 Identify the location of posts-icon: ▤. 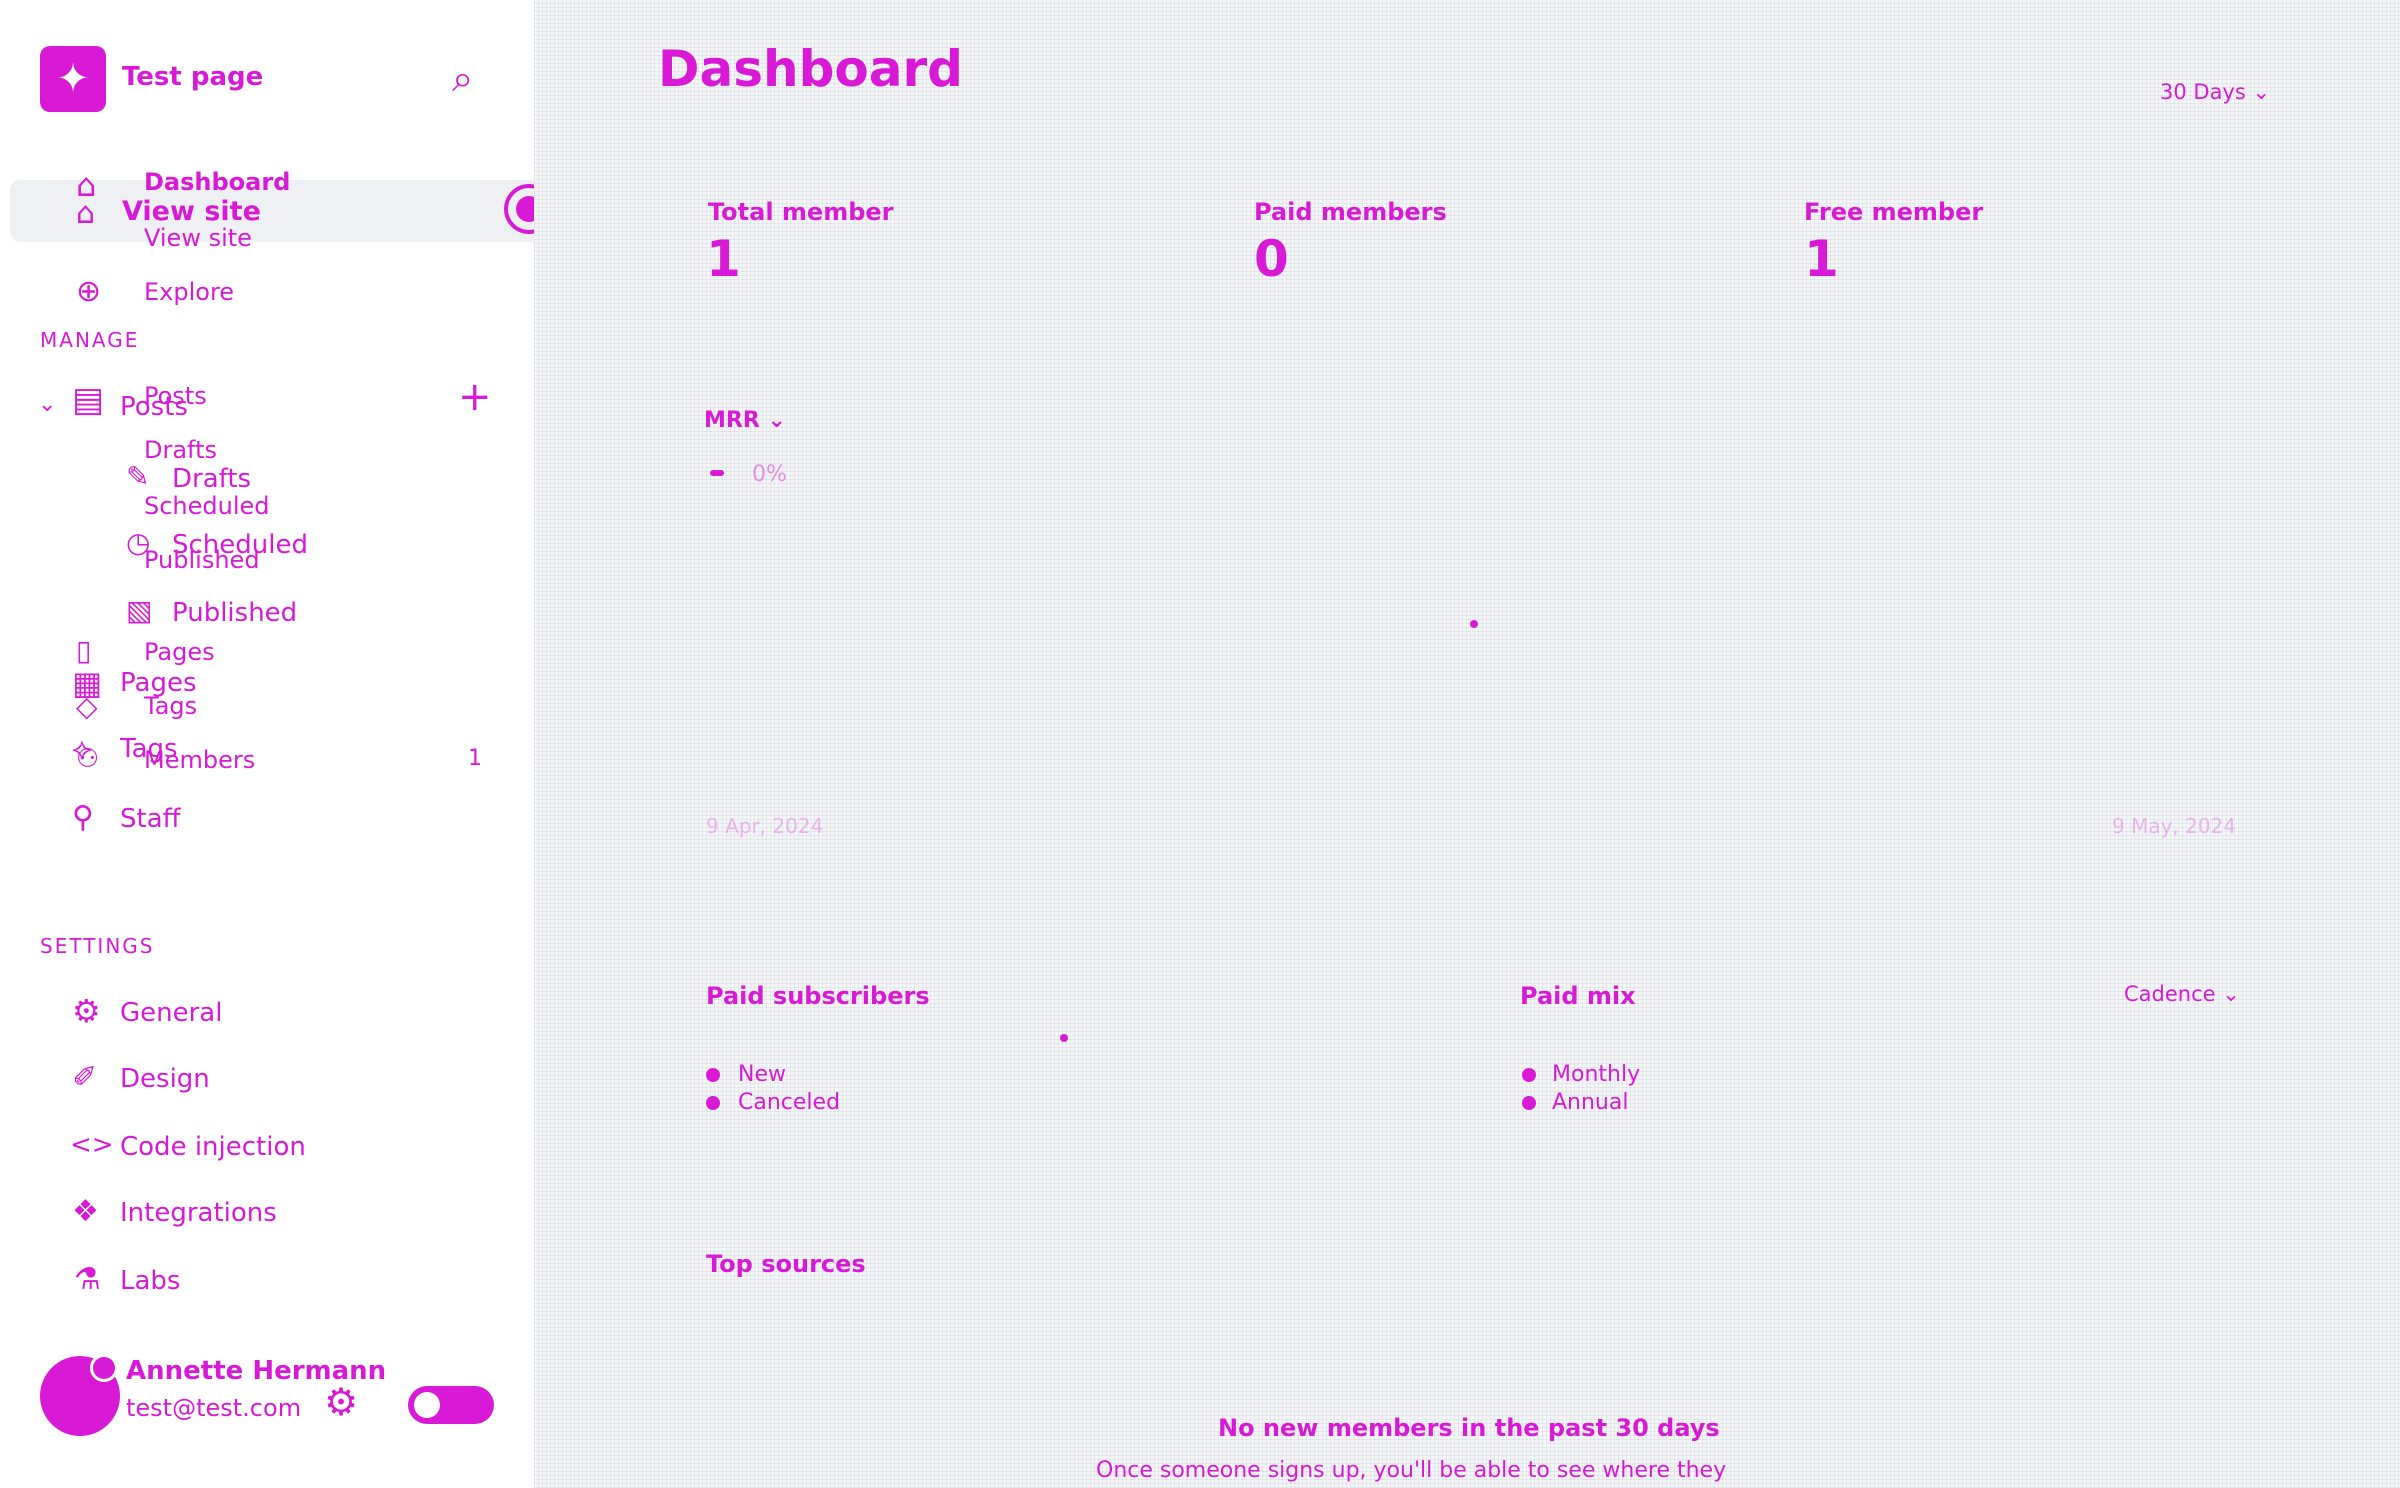
(88, 400).